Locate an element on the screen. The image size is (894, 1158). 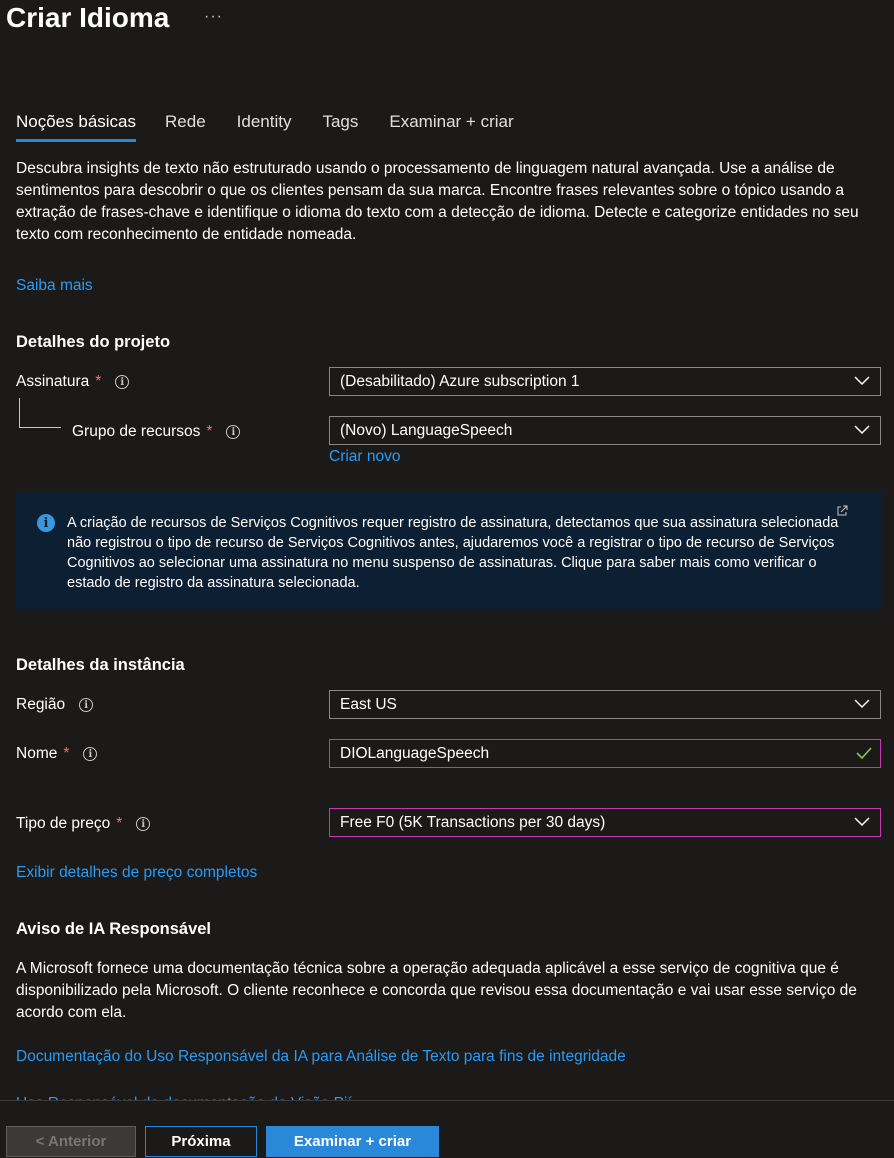
instance-details-heading: Detalhes da instância is located at coordinates (100, 665).